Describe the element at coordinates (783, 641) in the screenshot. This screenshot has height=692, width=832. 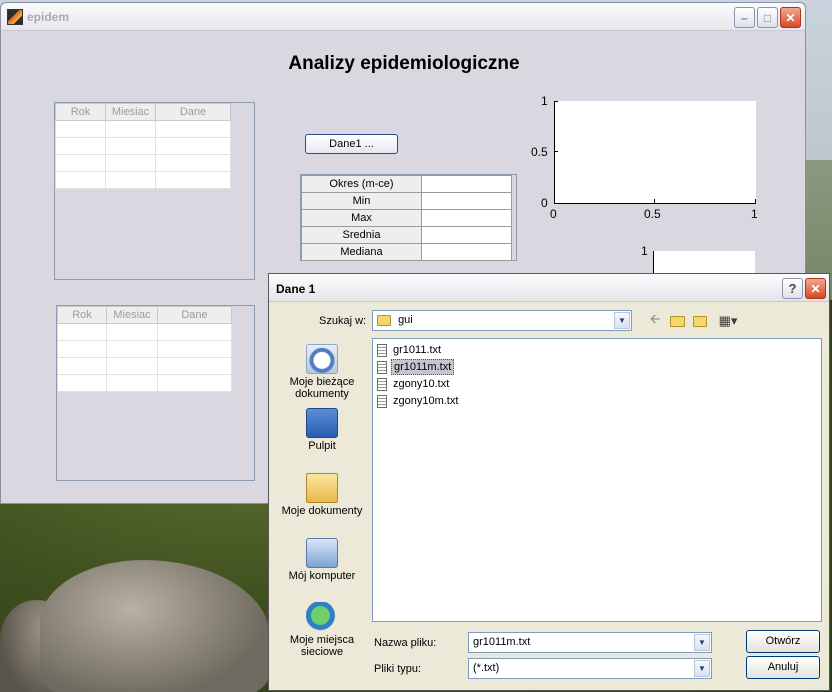
I see `open-button: Otwórz` at that location.